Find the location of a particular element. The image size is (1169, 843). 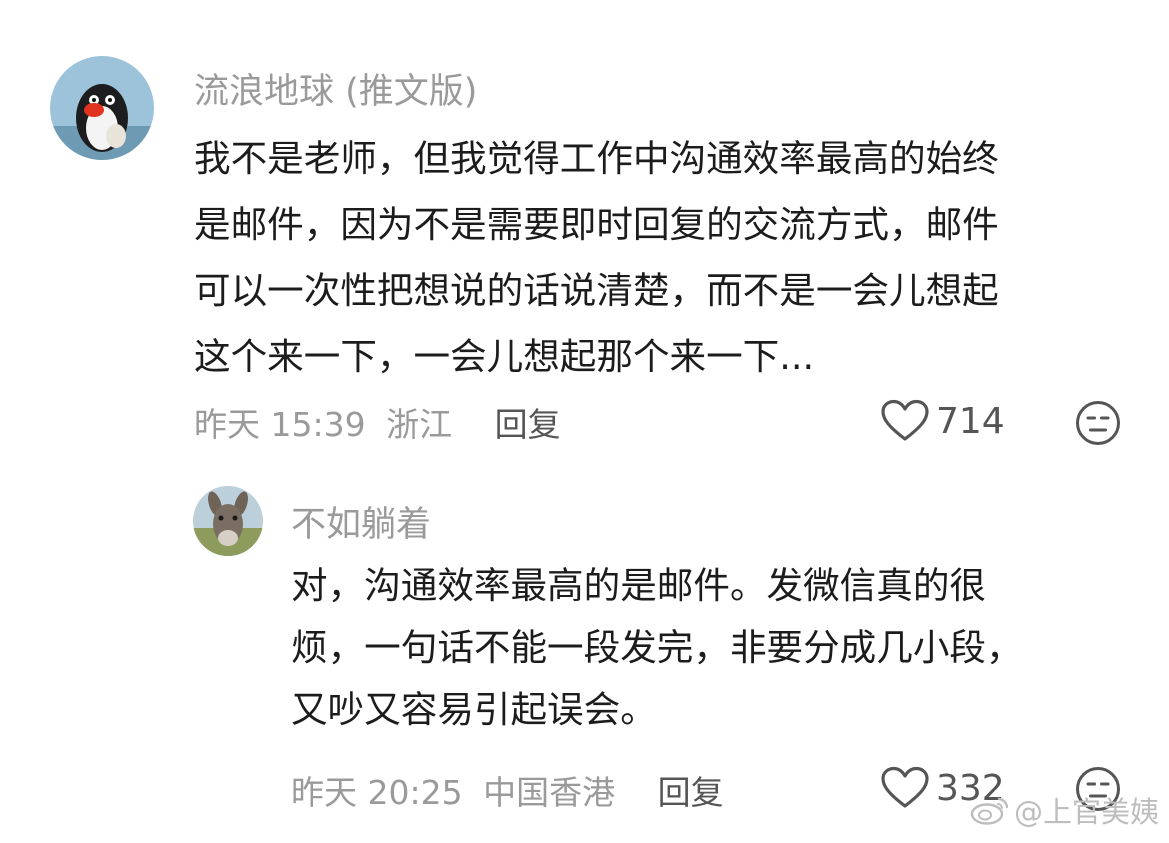

weibo-logo-icon is located at coordinates (989, 811).